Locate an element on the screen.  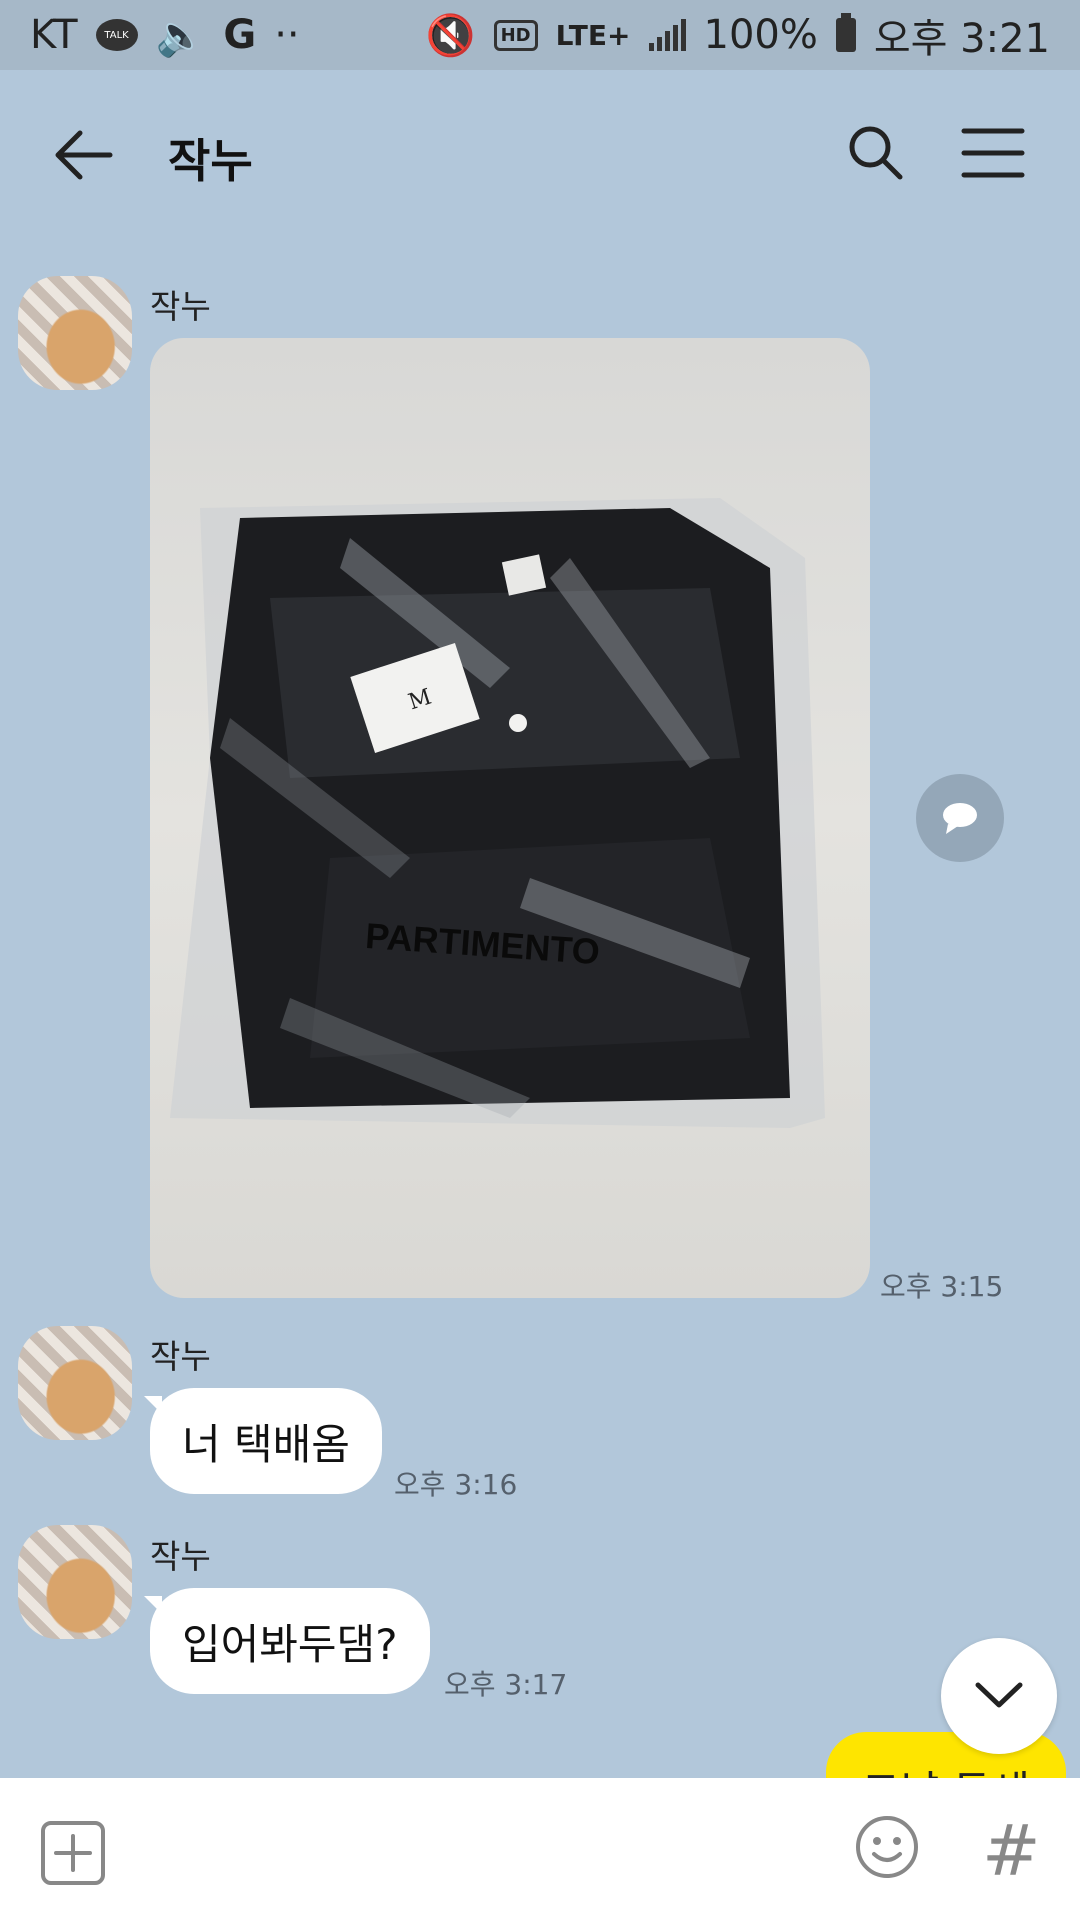
chat-header: 작누 is located at coordinates (540, 155).